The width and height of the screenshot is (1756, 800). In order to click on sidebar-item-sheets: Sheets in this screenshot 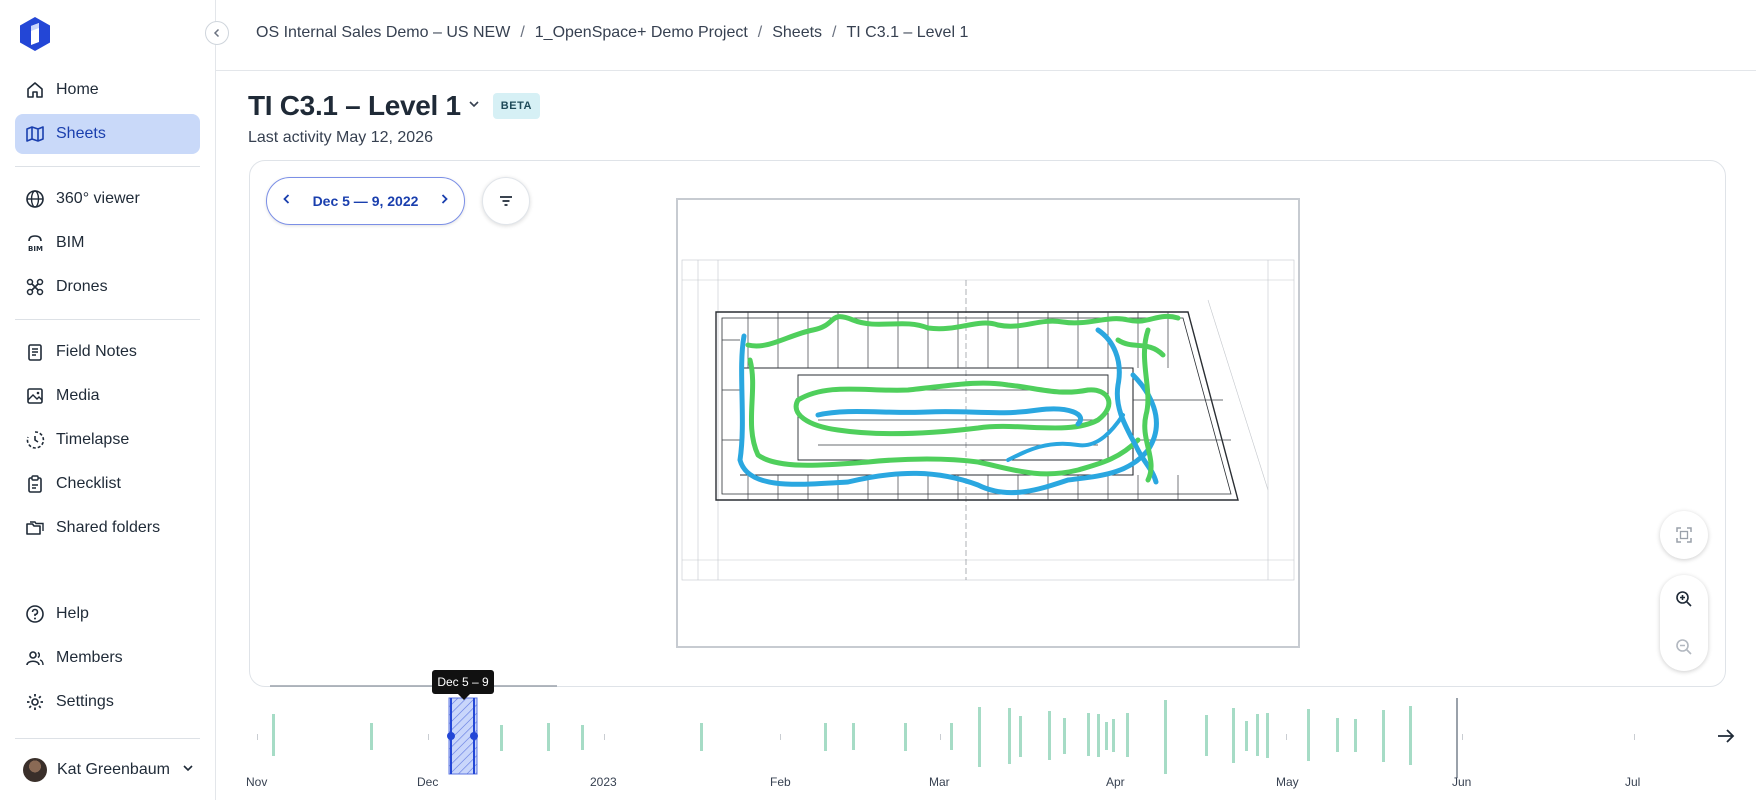, I will do `click(107, 134)`.